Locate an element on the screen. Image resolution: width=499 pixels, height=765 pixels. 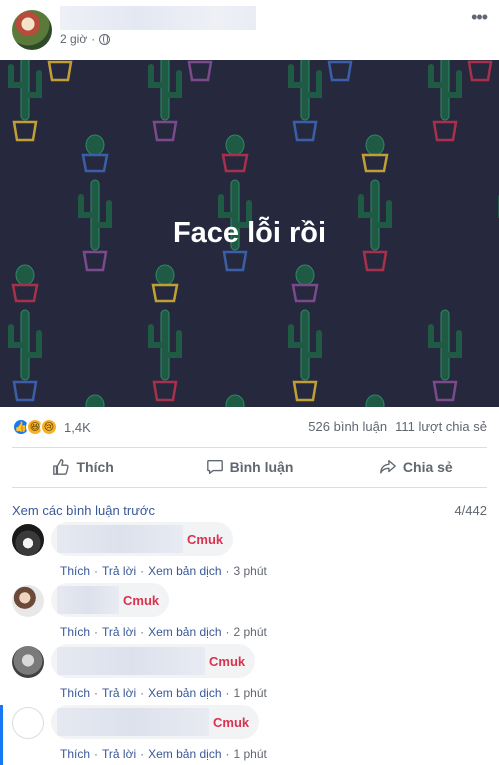
comment-count-link: 526 bình luận is located at coordinates (347, 426).